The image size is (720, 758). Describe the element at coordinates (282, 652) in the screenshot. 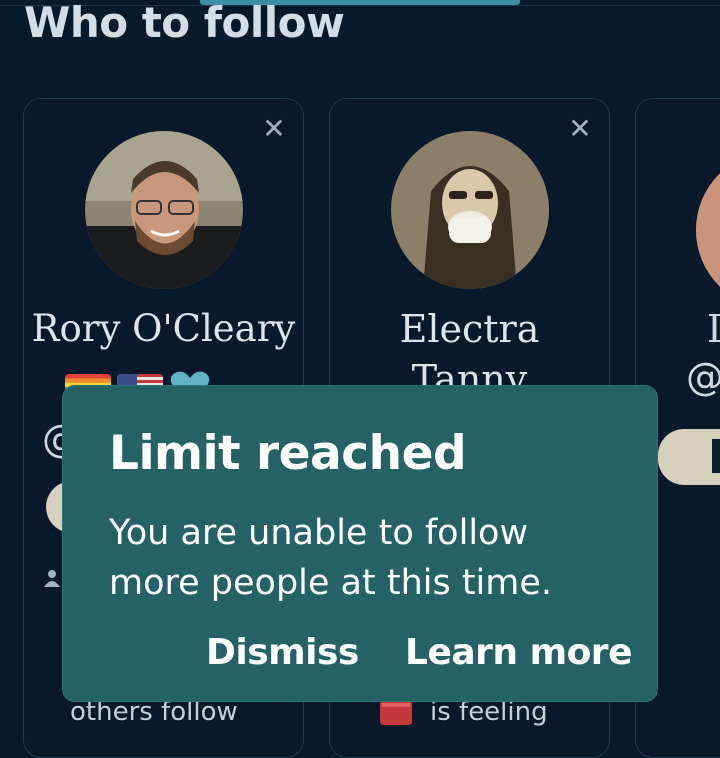

I see `dismiss-button: Dismiss` at that location.